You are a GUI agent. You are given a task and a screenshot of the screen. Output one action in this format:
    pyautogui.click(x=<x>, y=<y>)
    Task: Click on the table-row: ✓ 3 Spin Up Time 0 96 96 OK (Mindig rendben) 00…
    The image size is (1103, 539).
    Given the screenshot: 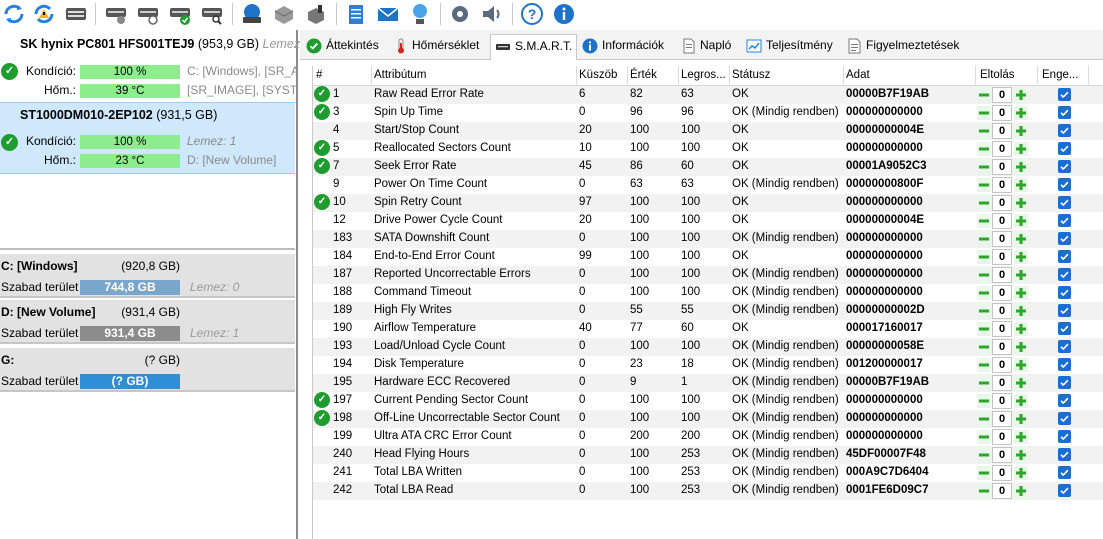 What is the action you would take?
    pyautogui.click(x=708, y=113)
    